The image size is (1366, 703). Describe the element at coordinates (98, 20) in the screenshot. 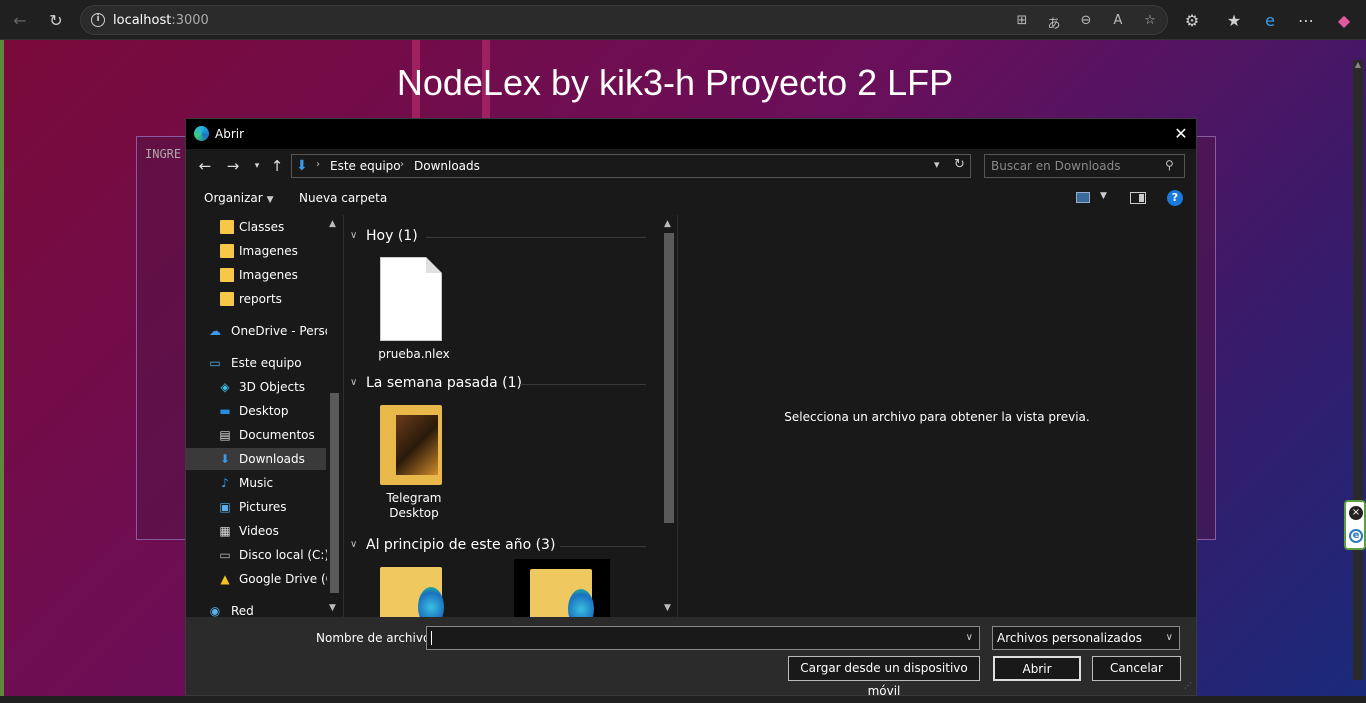

I see `site-info-icon: i` at that location.